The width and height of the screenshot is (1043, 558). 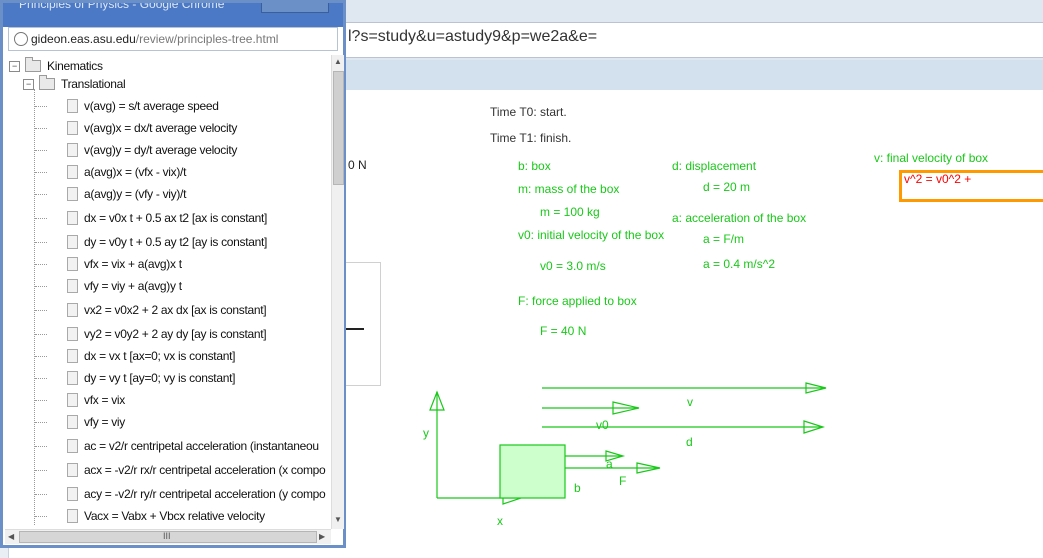 I want to click on tree-leaf: dy = v0y t + 0.5 ay t2 [ay is constant], so click(x=151, y=242).